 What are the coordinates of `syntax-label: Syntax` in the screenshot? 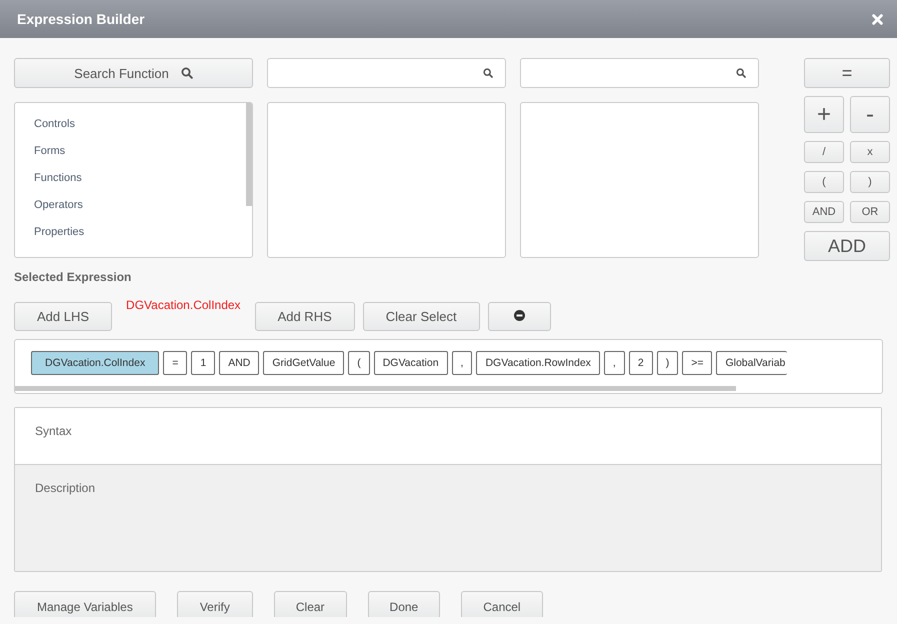 It's located at (53, 431).